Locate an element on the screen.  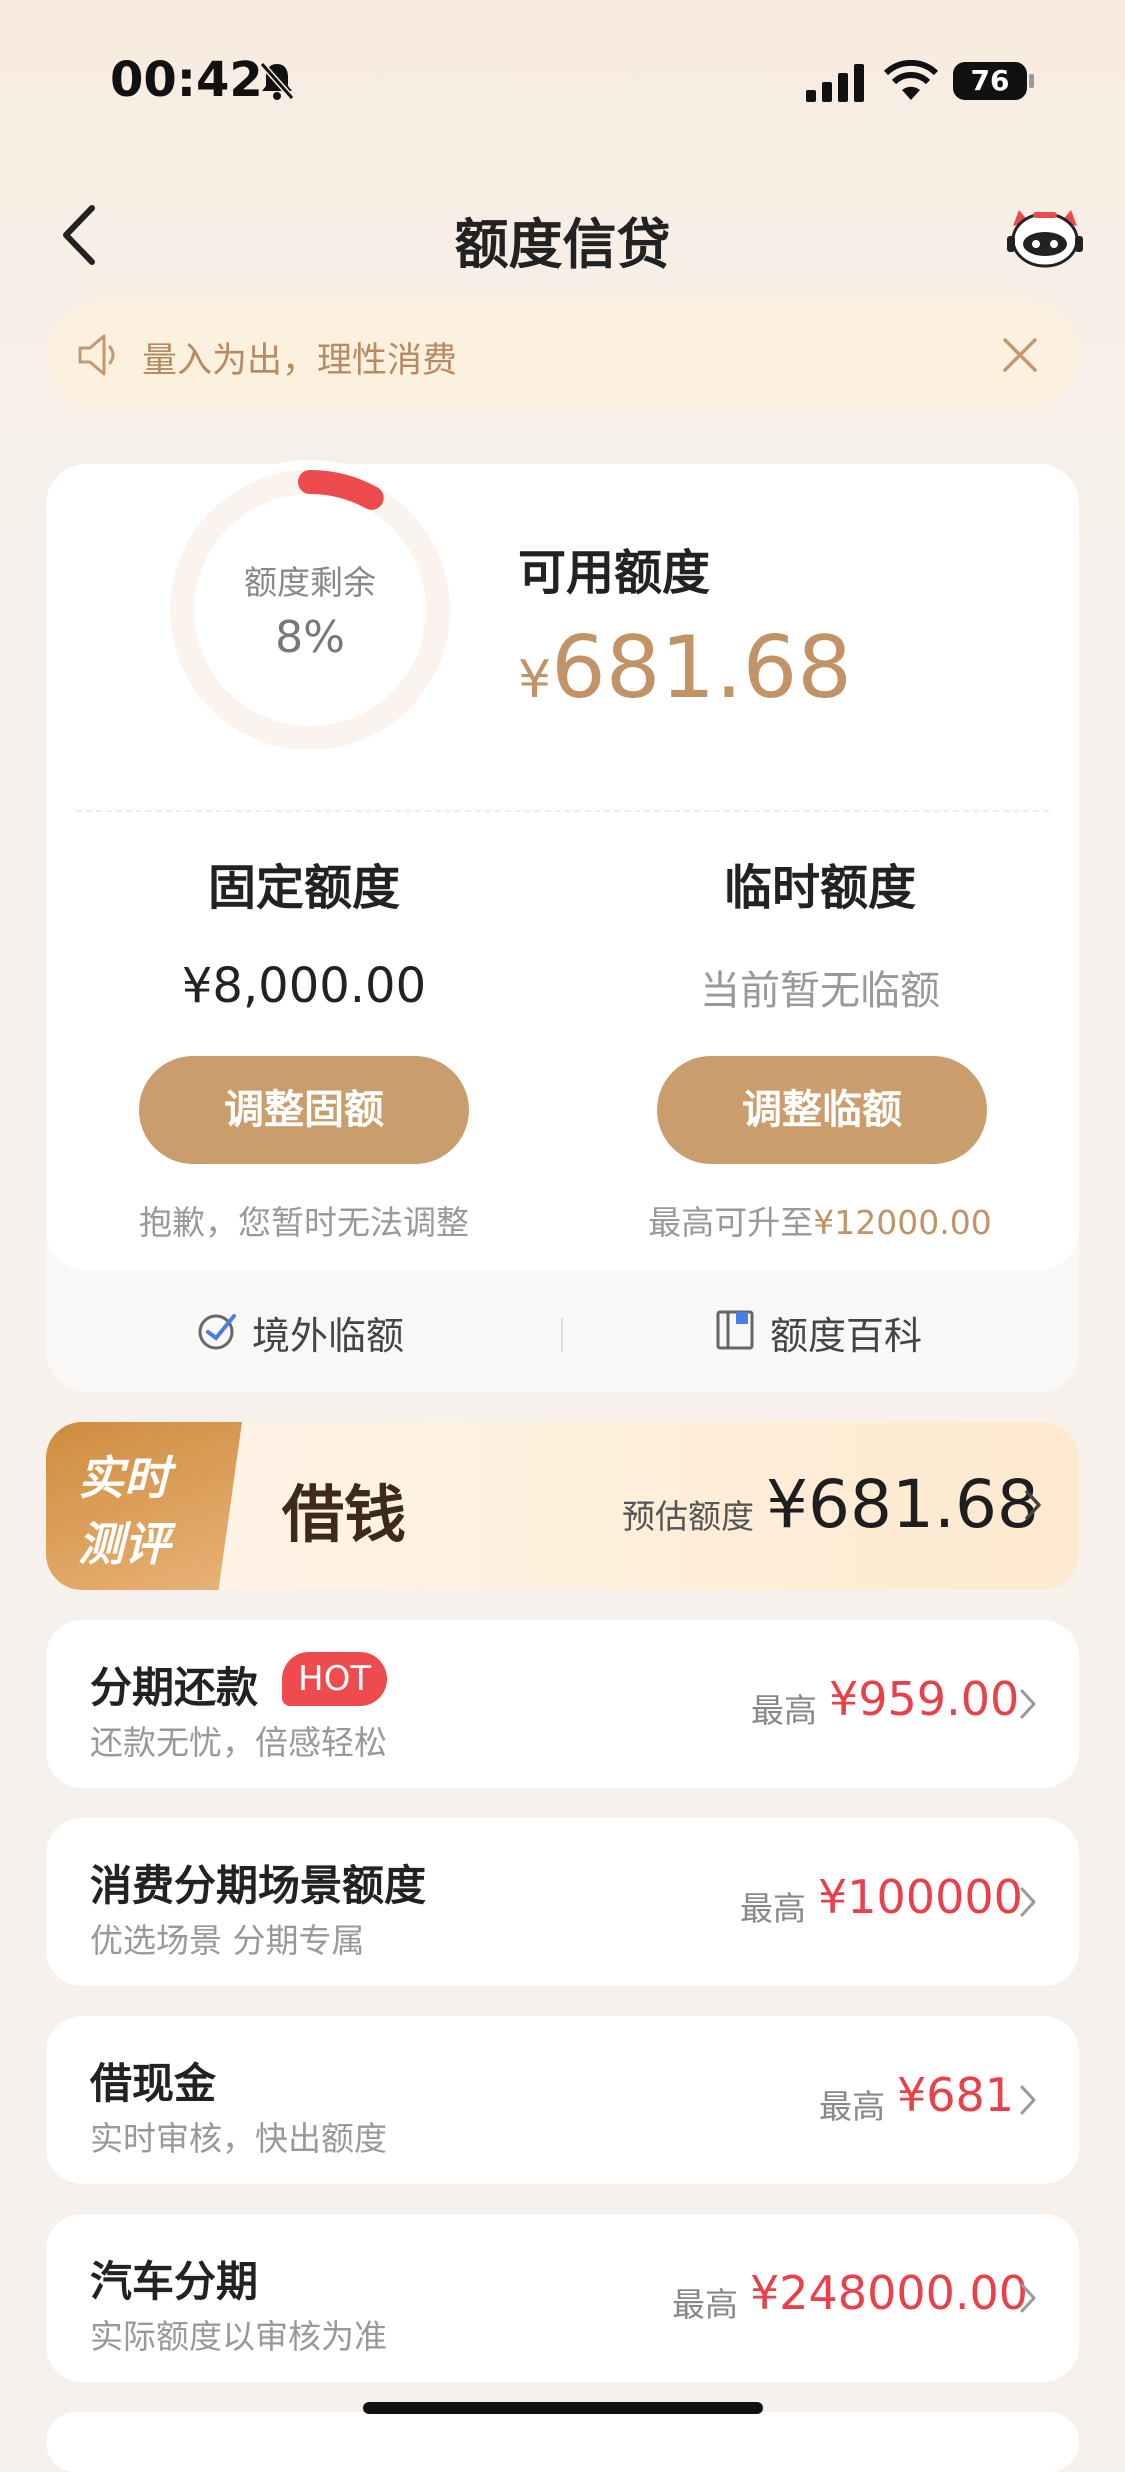
realtime-eval-badge: 实时 测评 is located at coordinates (144, 1506).